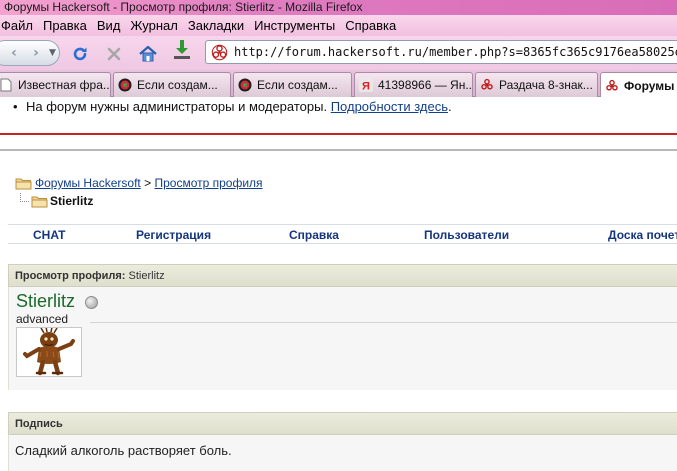 This screenshot has height=471, width=677. I want to click on profile-username: Stierlitz, so click(46, 301).